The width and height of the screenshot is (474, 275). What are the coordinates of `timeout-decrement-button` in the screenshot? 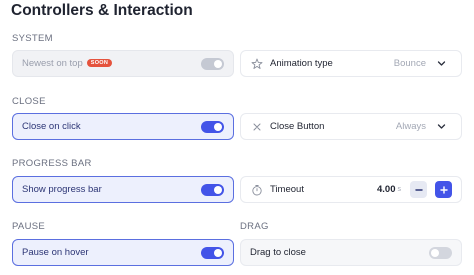 It's located at (418, 189).